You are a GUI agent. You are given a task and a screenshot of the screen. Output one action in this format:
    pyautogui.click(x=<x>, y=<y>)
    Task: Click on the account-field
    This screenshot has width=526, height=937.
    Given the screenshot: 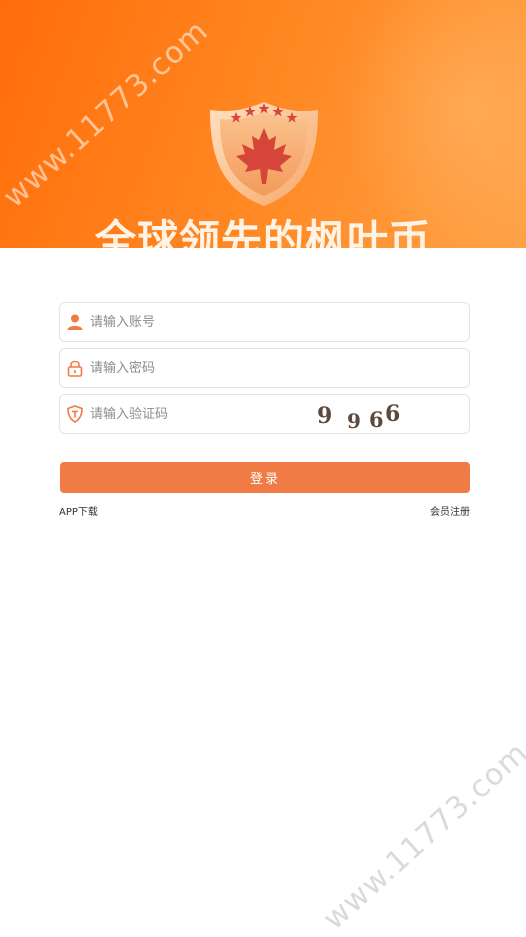 What is the action you would take?
    pyautogui.click(x=264, y=322)
    